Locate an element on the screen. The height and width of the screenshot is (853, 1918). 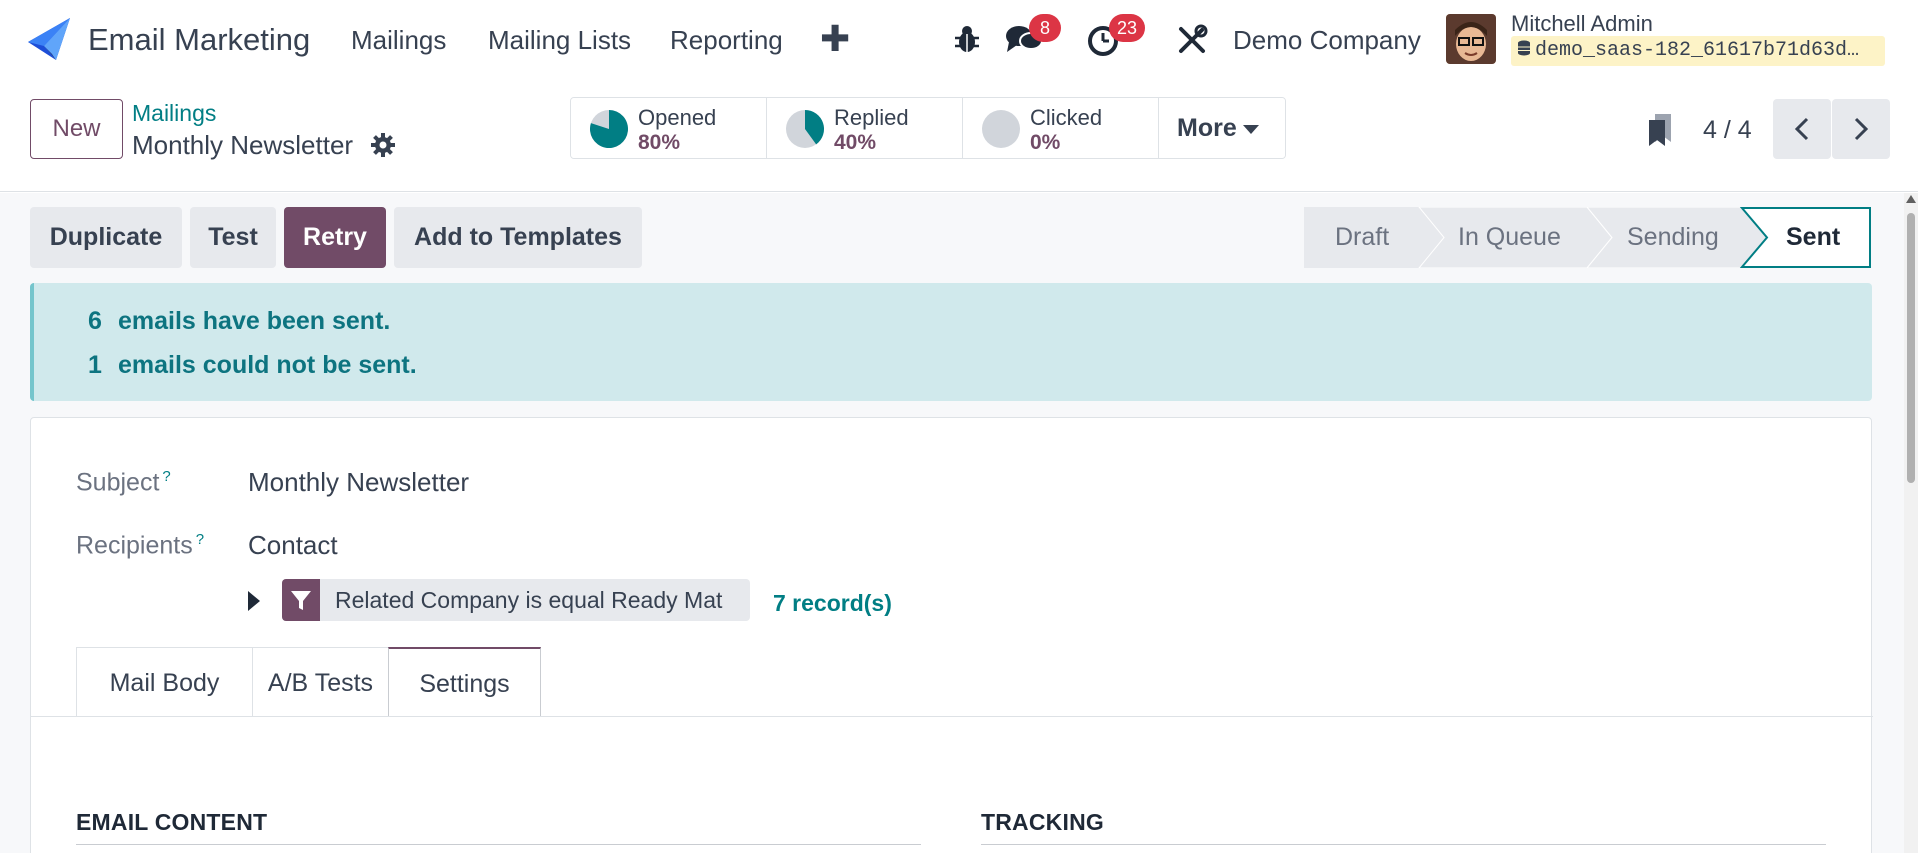
menu-mailing-lists: Mailing Lists is located at coordinates (559, 40).